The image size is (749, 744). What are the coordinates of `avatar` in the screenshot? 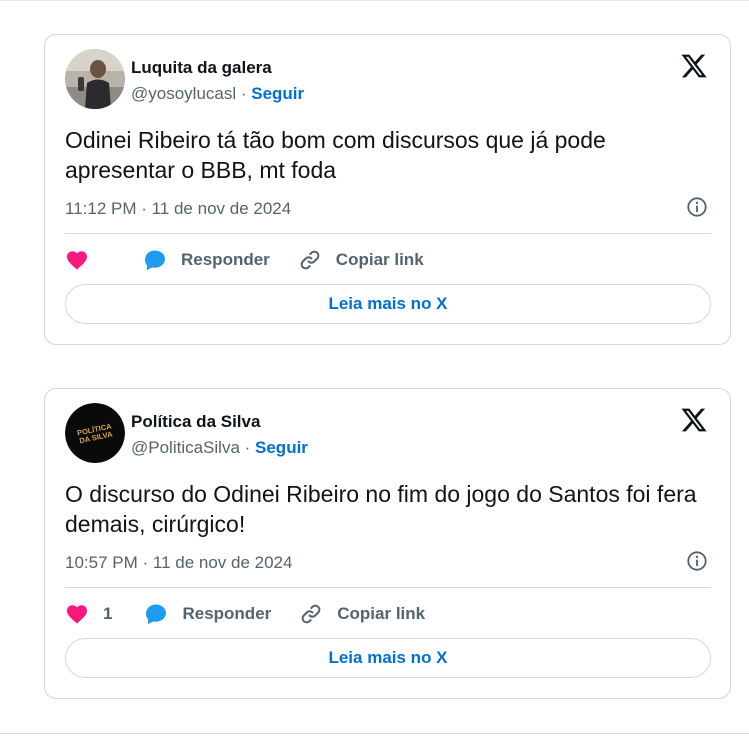 It's located at (95, 79).